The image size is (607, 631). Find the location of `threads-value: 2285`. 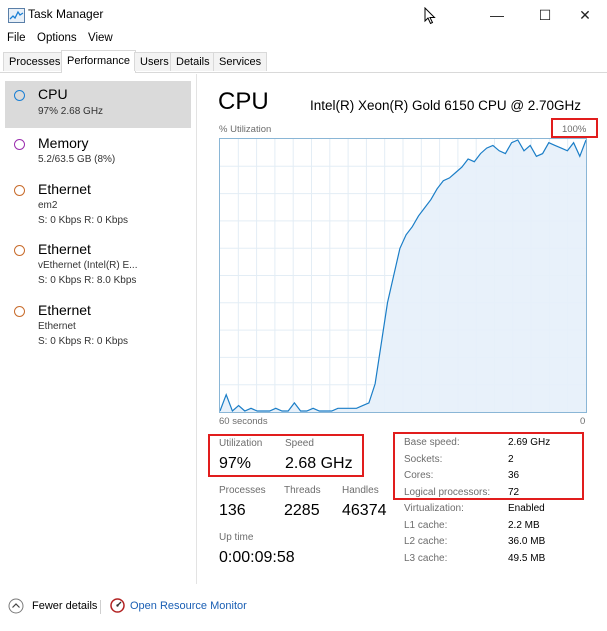

threads-value: 2285 is located at coordinates (302, 510).